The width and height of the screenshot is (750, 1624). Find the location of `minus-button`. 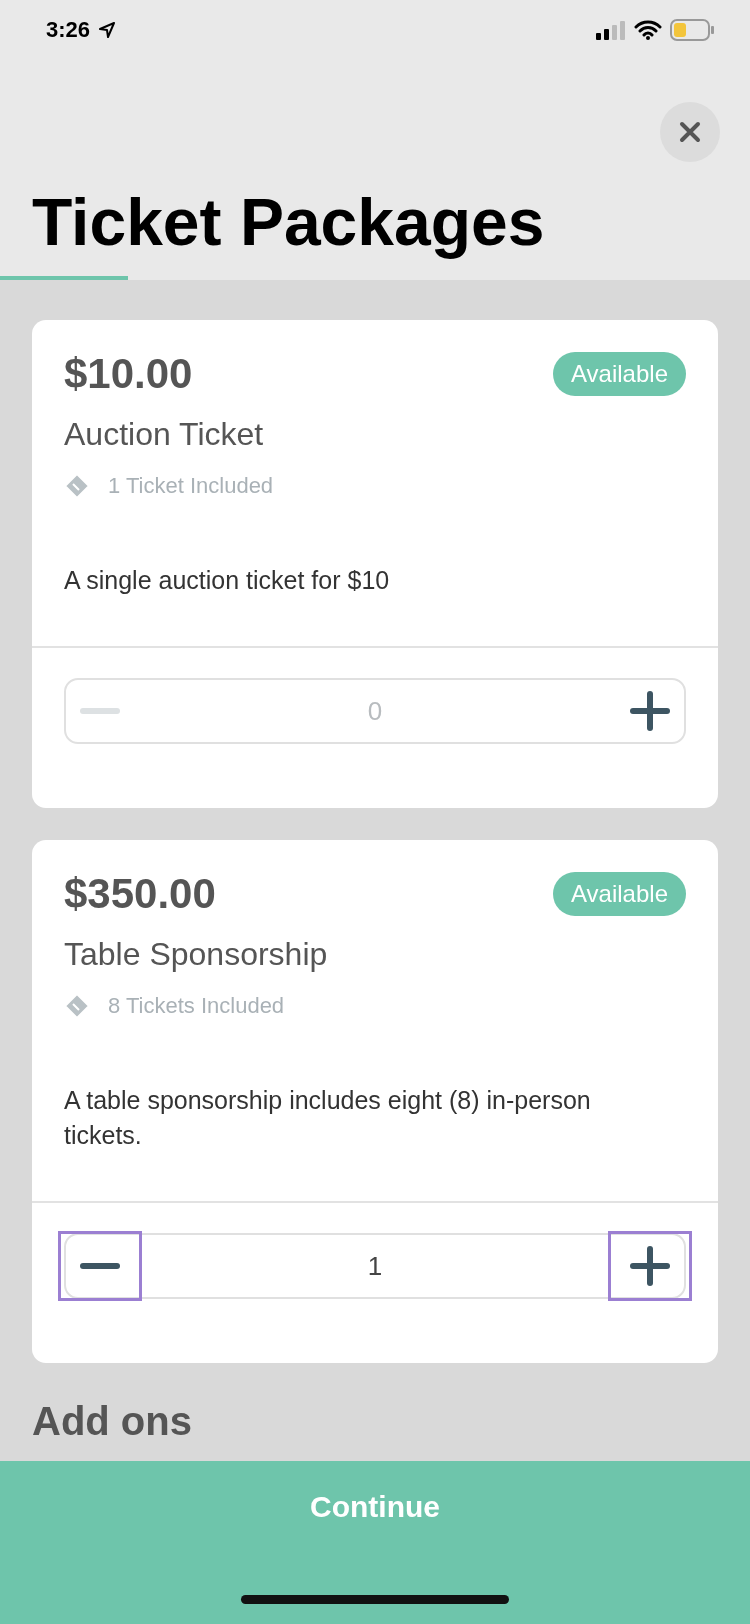

minus-button is located at coordinates (100, 1266).